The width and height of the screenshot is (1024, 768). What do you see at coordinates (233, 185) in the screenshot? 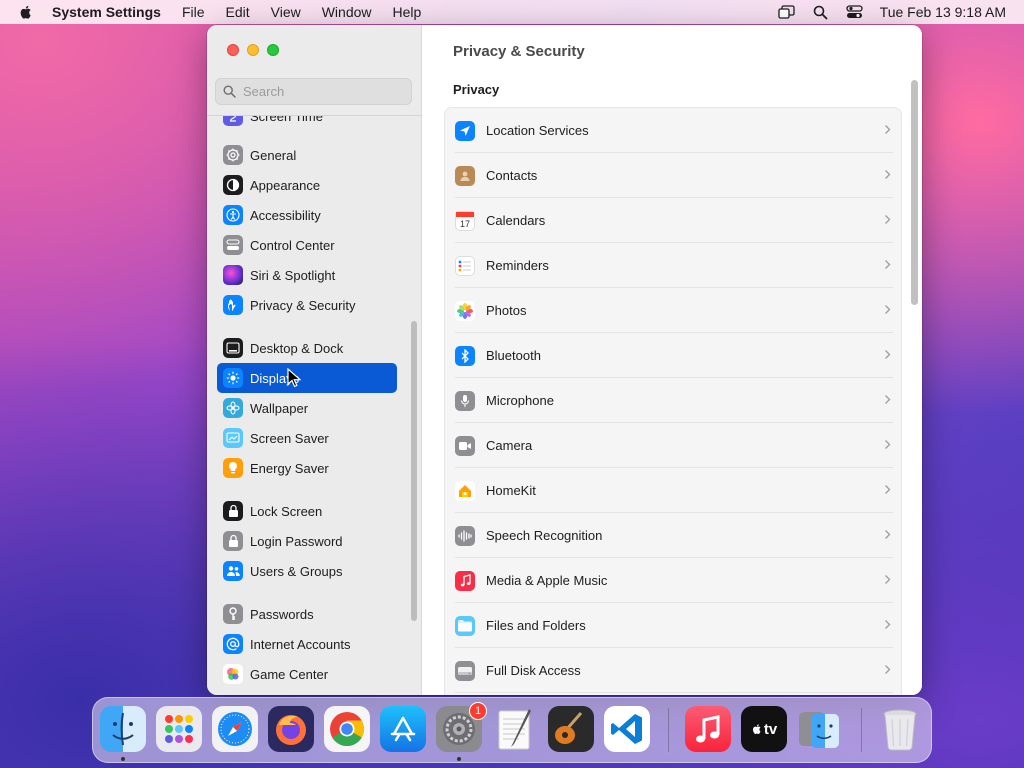
I see `appearance-icon` at bounding box center [233, 185].